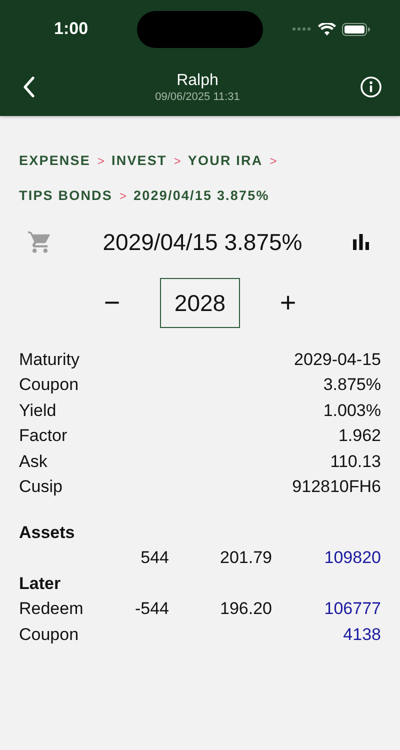 The width and height of the screenshot is (400, 750). I want to click on table-cell: 544, so click(154, 558).